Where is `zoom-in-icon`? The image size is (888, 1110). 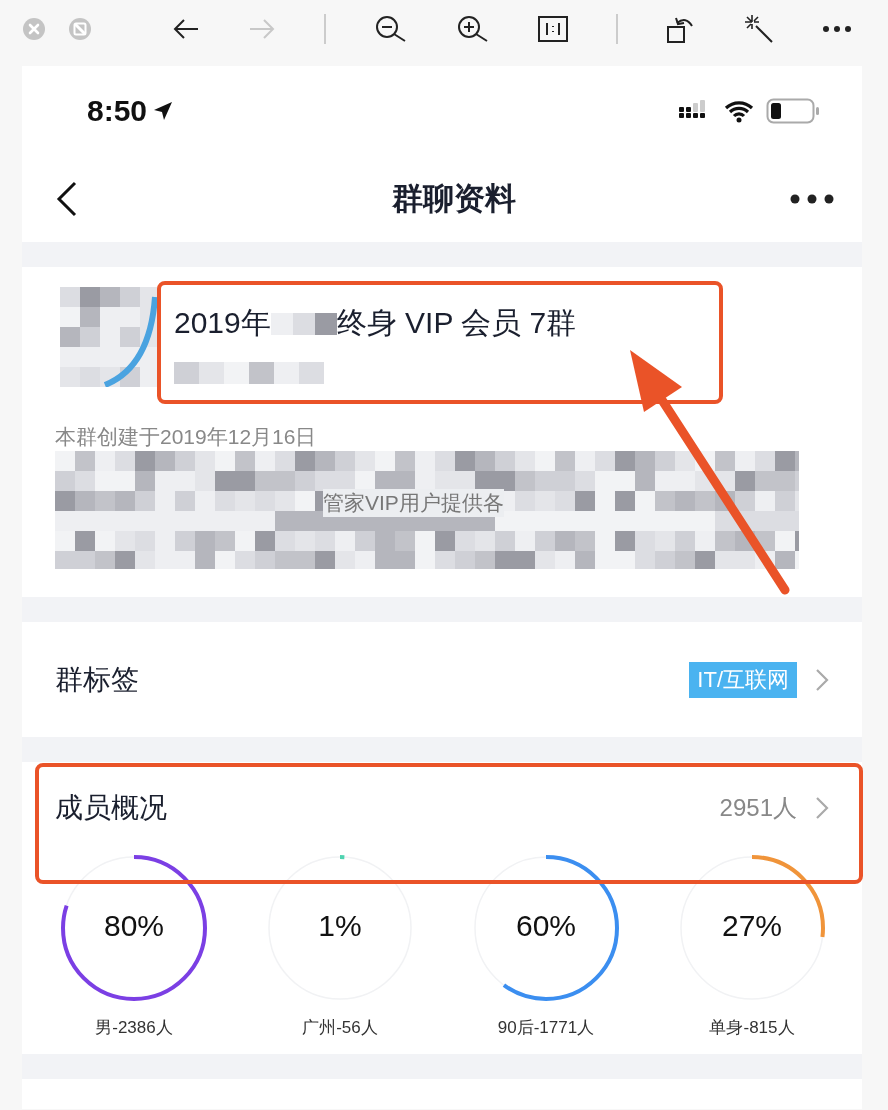 zoom-in-icon is located at coordinates (473, 29).